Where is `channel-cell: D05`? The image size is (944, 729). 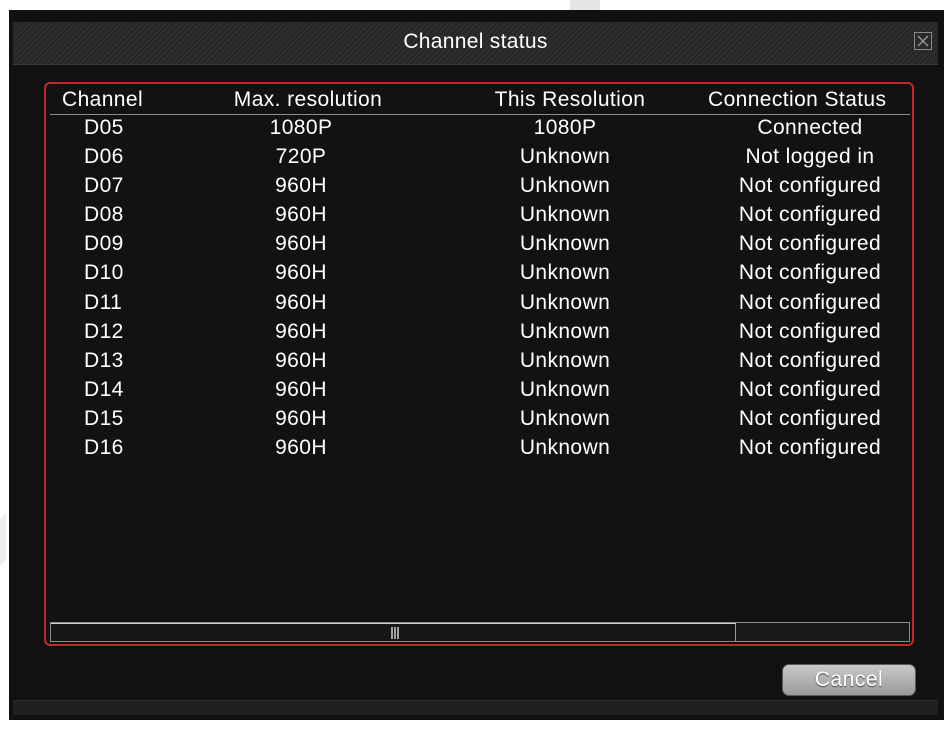
channel-cell: D05 is located at coordinates (104, 127).